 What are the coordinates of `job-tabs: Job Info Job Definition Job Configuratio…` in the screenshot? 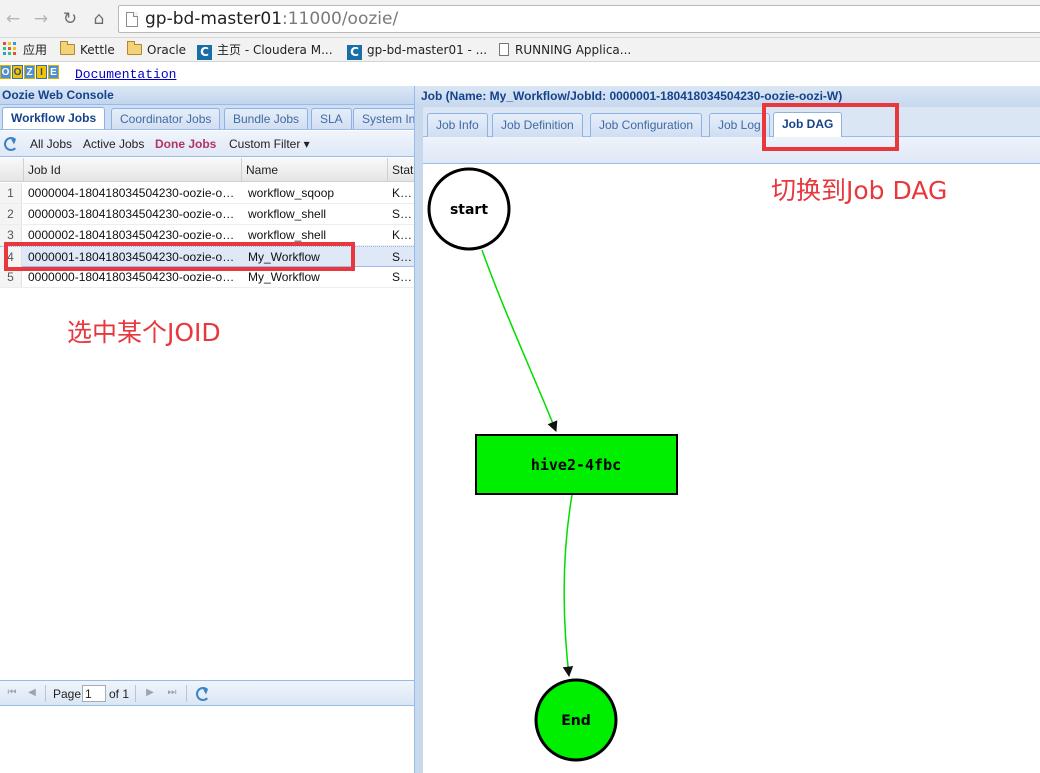 It's located at (731, 122).